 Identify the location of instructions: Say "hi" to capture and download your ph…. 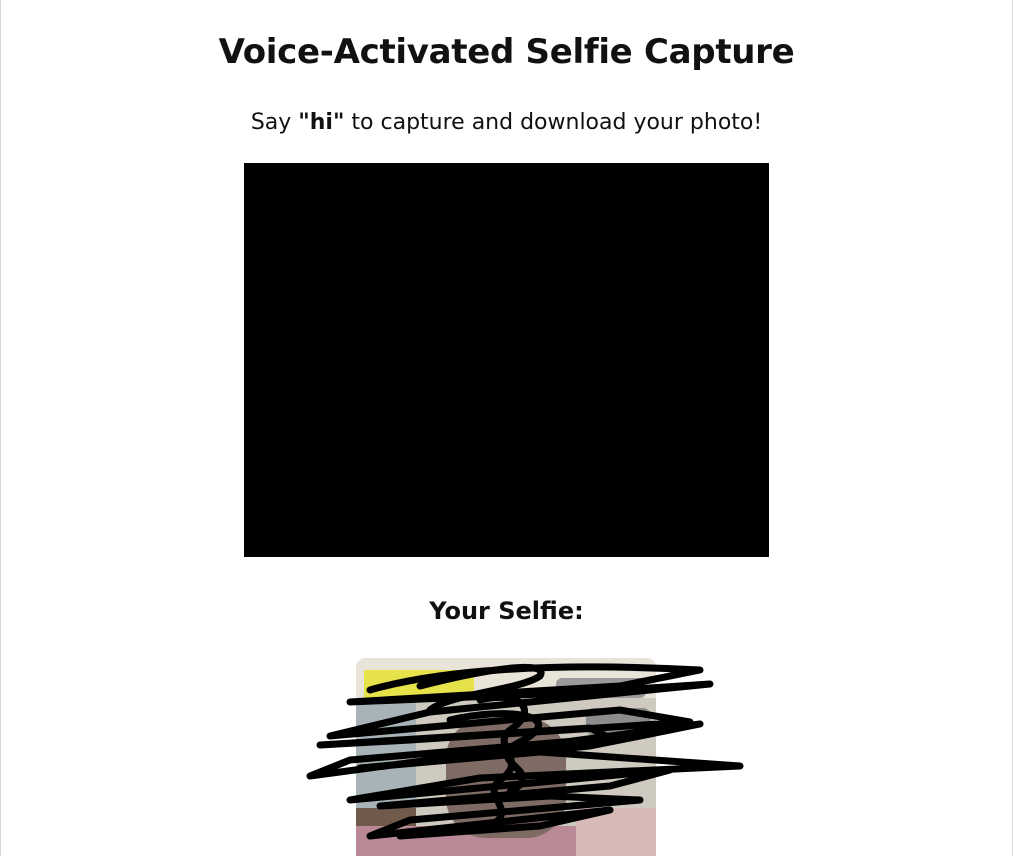
(506, 122).